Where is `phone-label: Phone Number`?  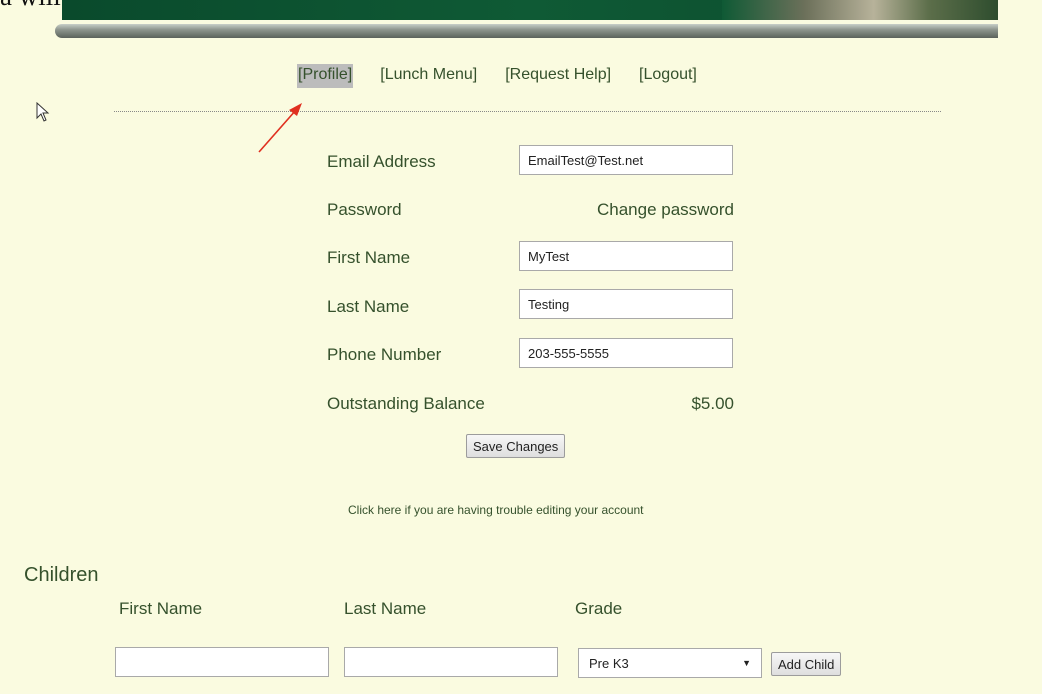
phone-label: Phone Number is located at coordinates (384, 354).